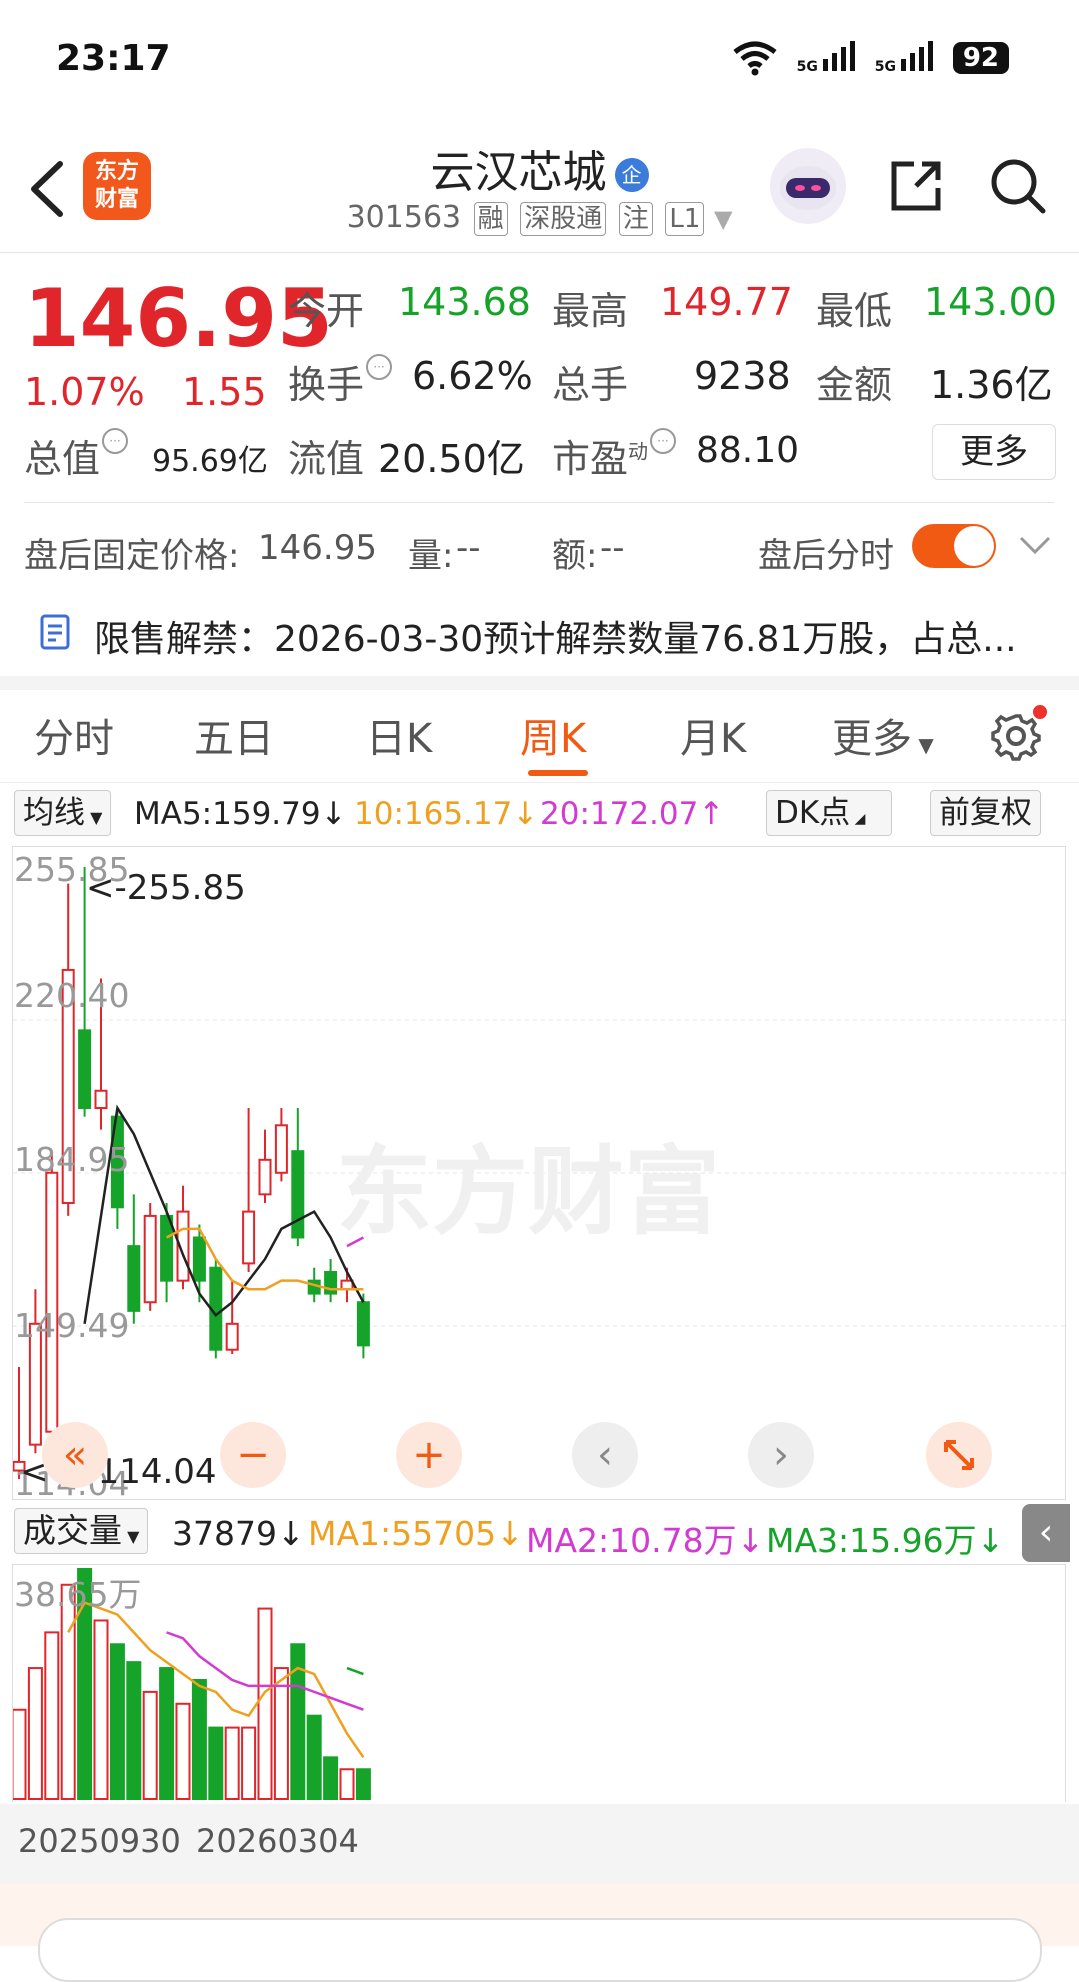 The height and width of the screenshot is (1982, 1079). I want to click on stock-name: 云汉芯城, so click(518, 172).